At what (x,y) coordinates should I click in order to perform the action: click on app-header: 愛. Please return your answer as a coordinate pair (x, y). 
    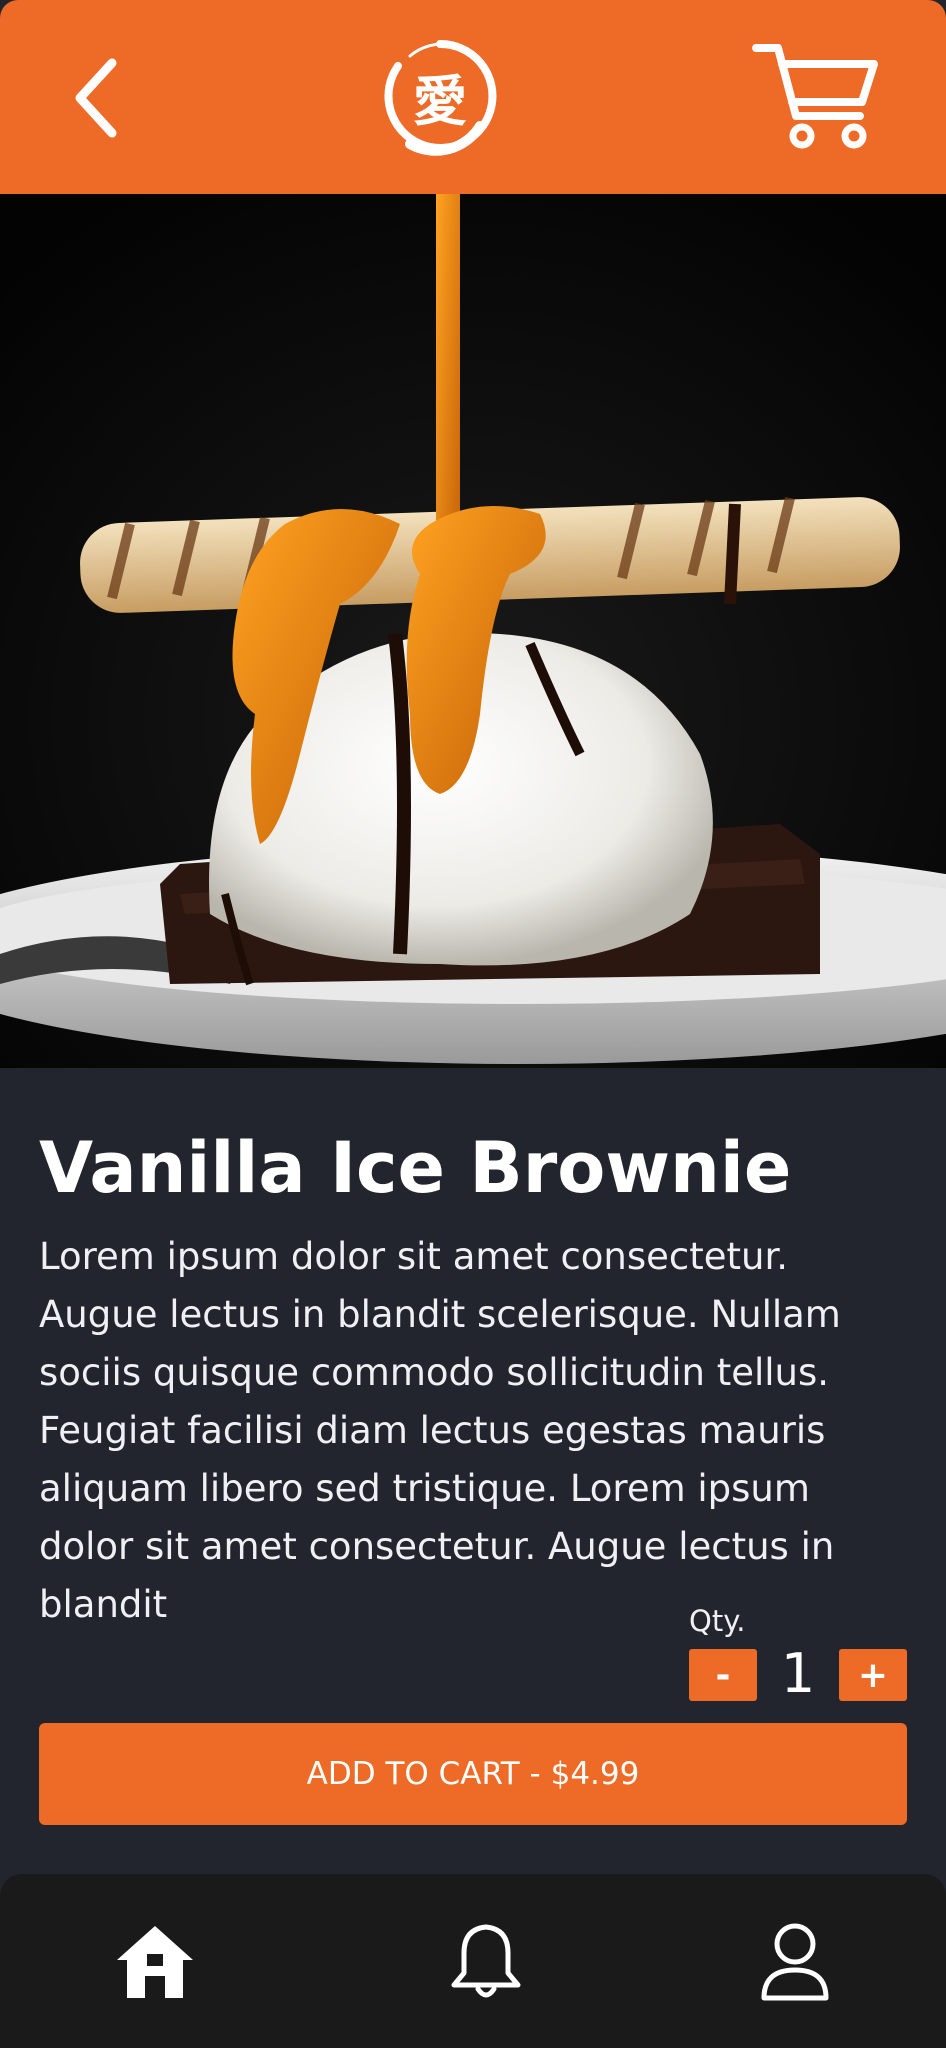
    Looking at the image, I should click on (473, 97).